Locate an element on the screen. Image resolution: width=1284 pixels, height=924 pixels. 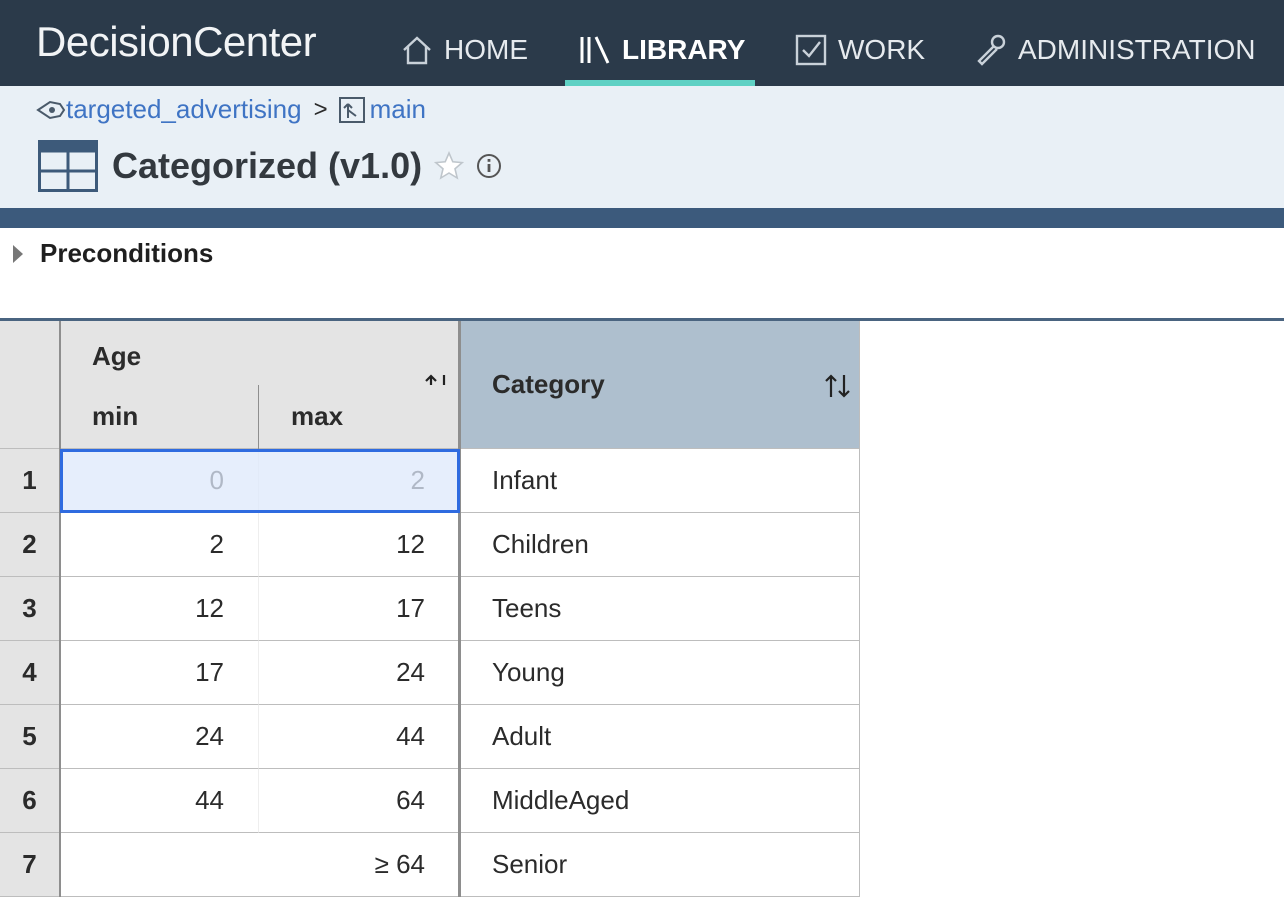
breadcrumb-project-link: targeted_advertising is located at coordinates (184, 109).